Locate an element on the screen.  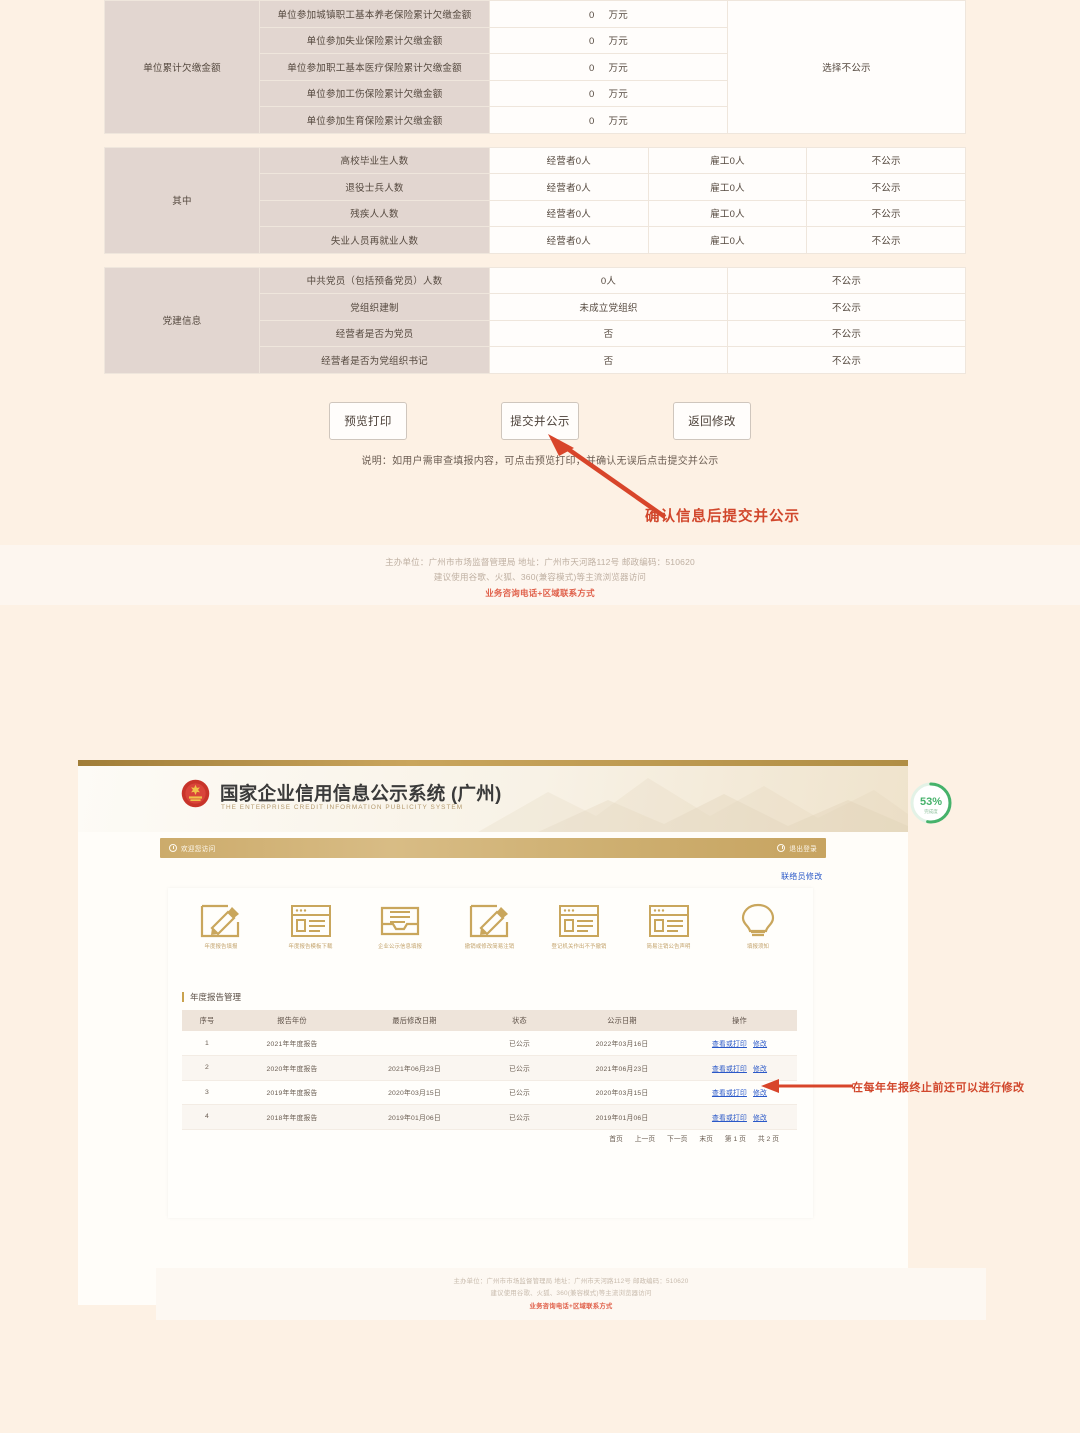
exit-icon is located at coordinates (781, 848).